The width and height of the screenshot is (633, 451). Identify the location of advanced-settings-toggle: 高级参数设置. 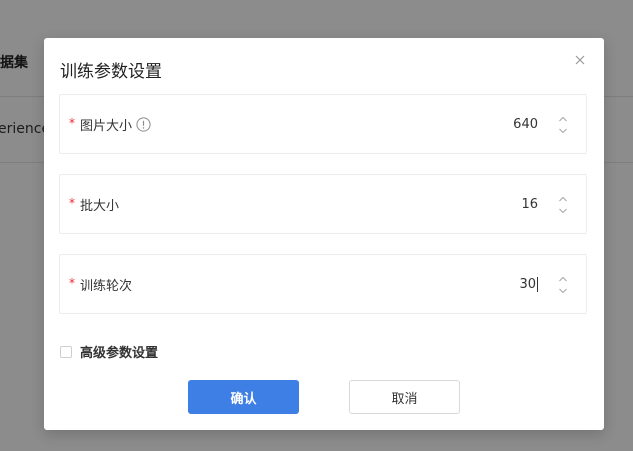
(109, 351).